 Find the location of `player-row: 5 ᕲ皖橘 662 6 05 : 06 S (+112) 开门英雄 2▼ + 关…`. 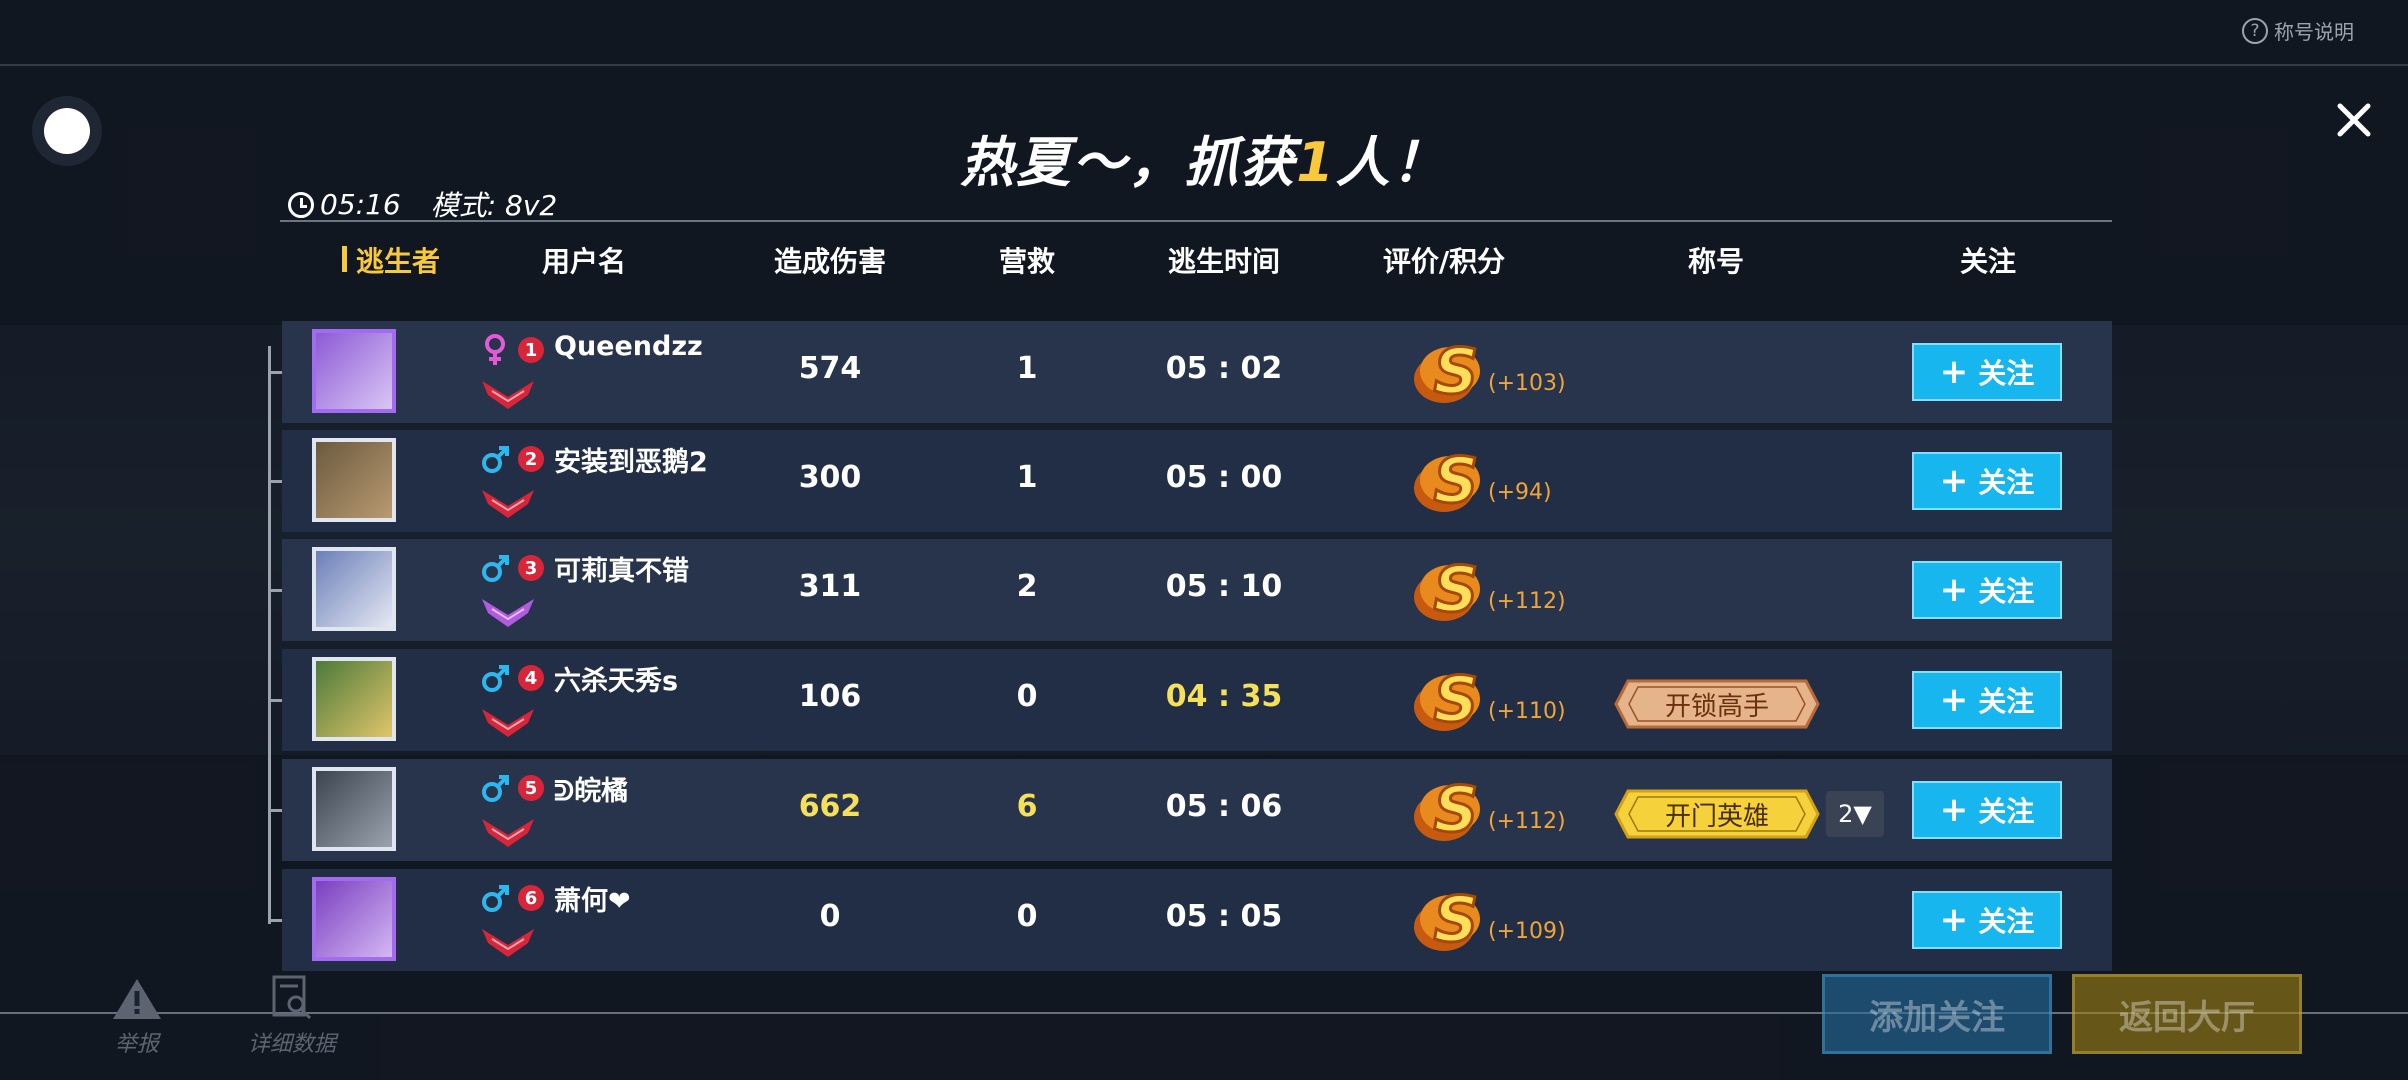

player-row: 5 ᕲ皖橘 662 6 05 : 06 S (+112) 开门英雄 2▼ + 关… is located at coordinates (1190, 810).